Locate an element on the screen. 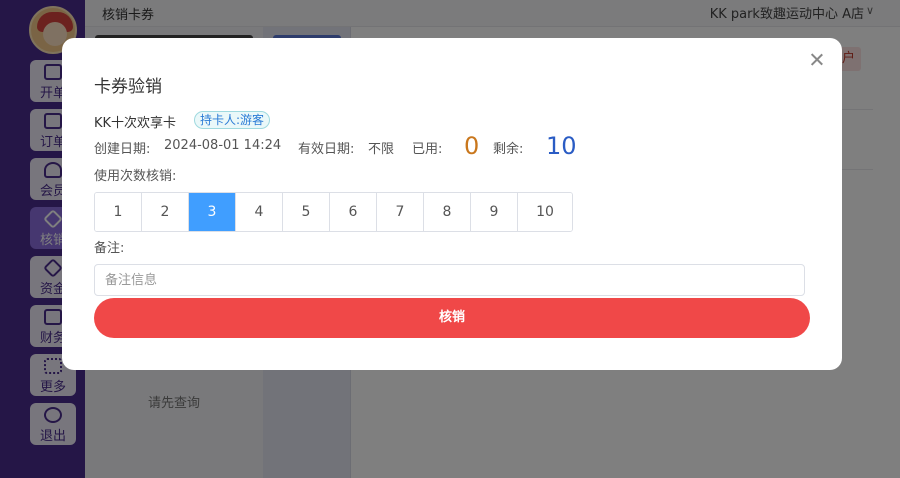  holder-tag: 持卡人:游客 is located at coordinates (232, 120).